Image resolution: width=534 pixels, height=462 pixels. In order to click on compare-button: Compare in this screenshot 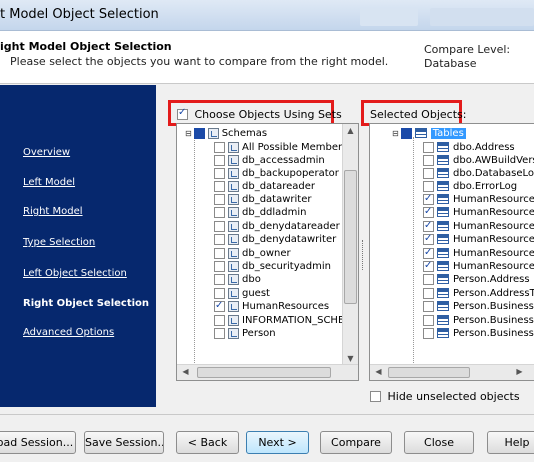, I will do `click(356, 442)`.